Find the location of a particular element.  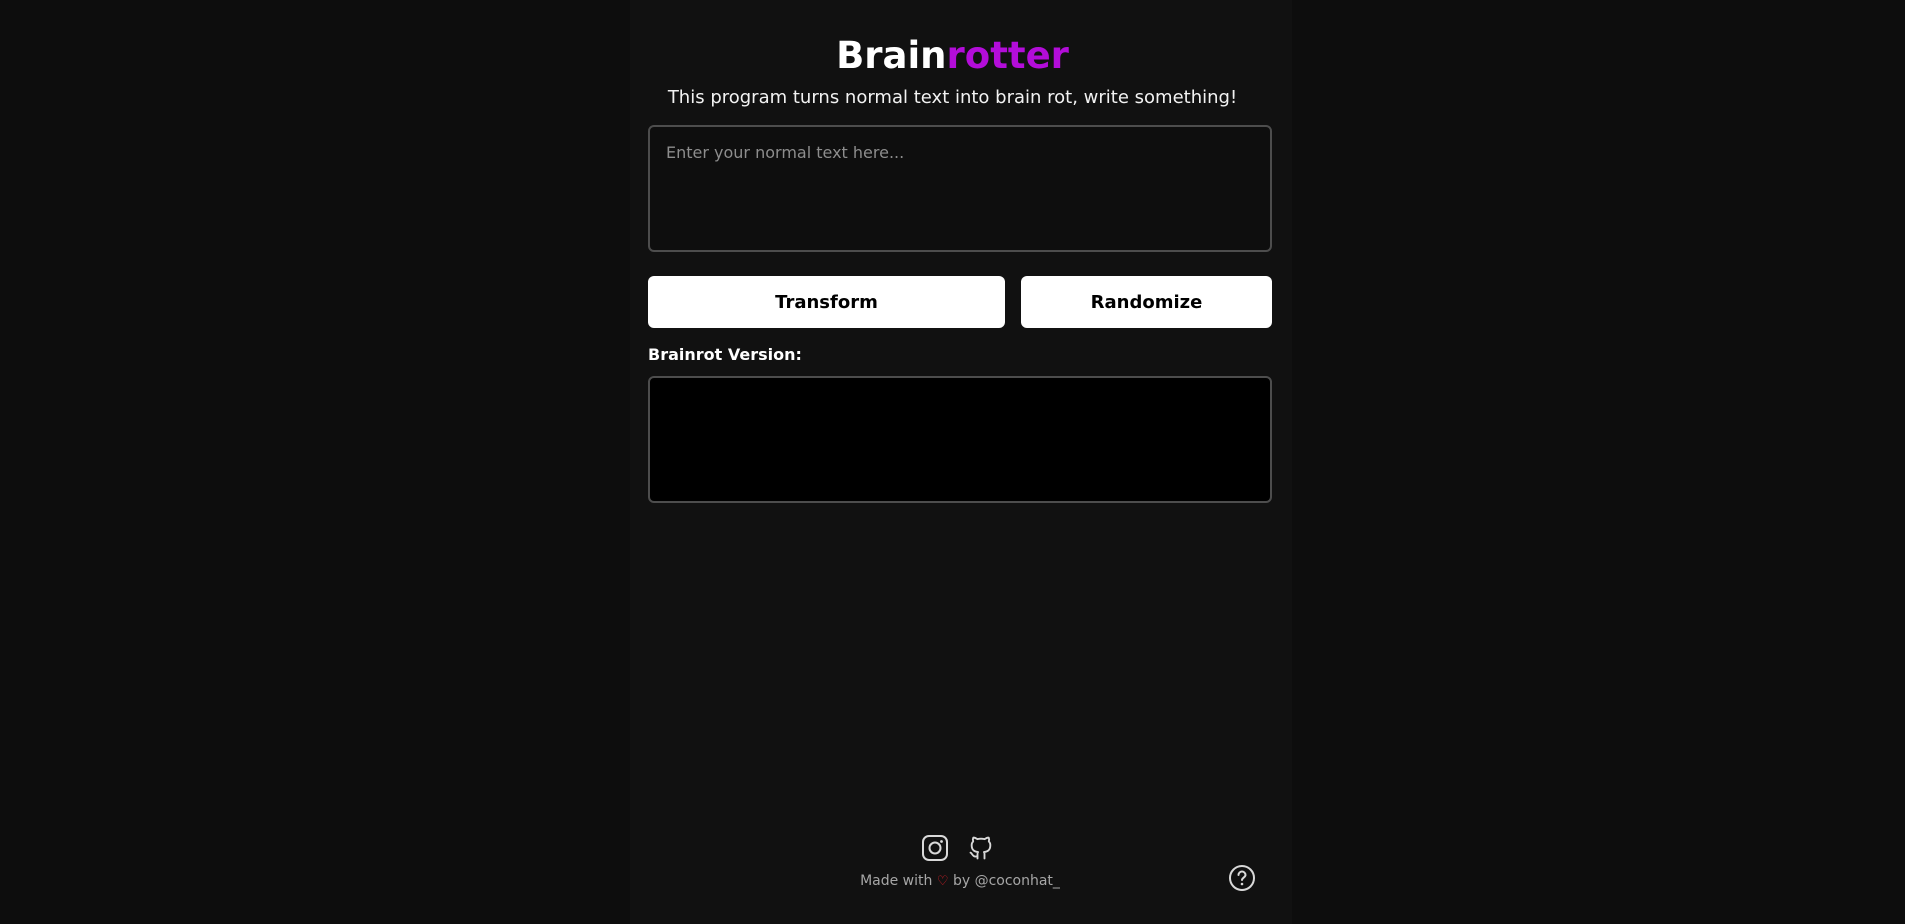

instagram-icon is located at coordinates (935, 848).